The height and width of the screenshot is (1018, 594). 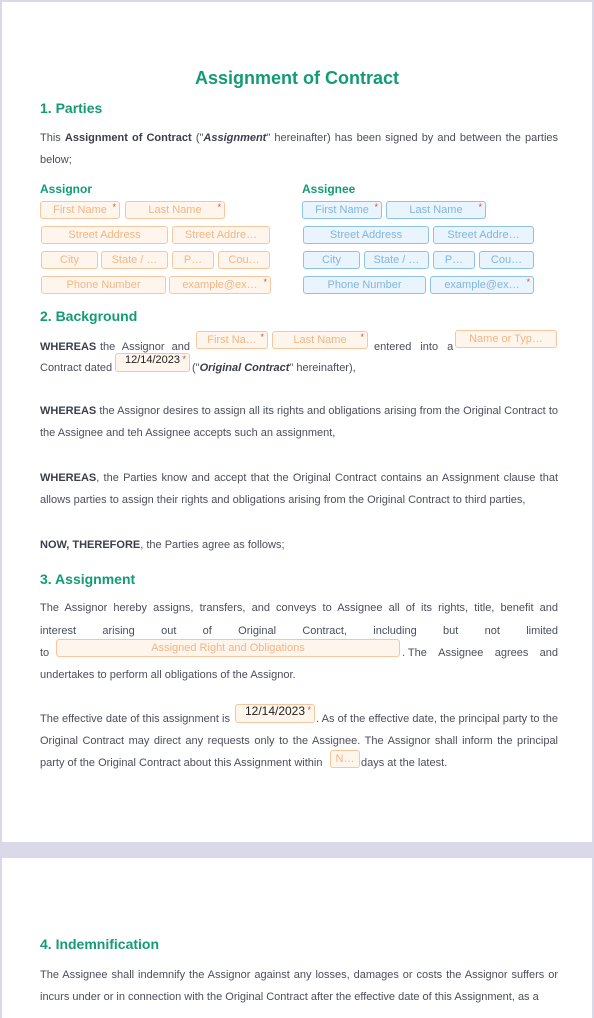 What do you see at coordinates (104, 235) in the screenshot?
I see `assignor-street-address-input: Street Address` at bounding box center [104, 235].